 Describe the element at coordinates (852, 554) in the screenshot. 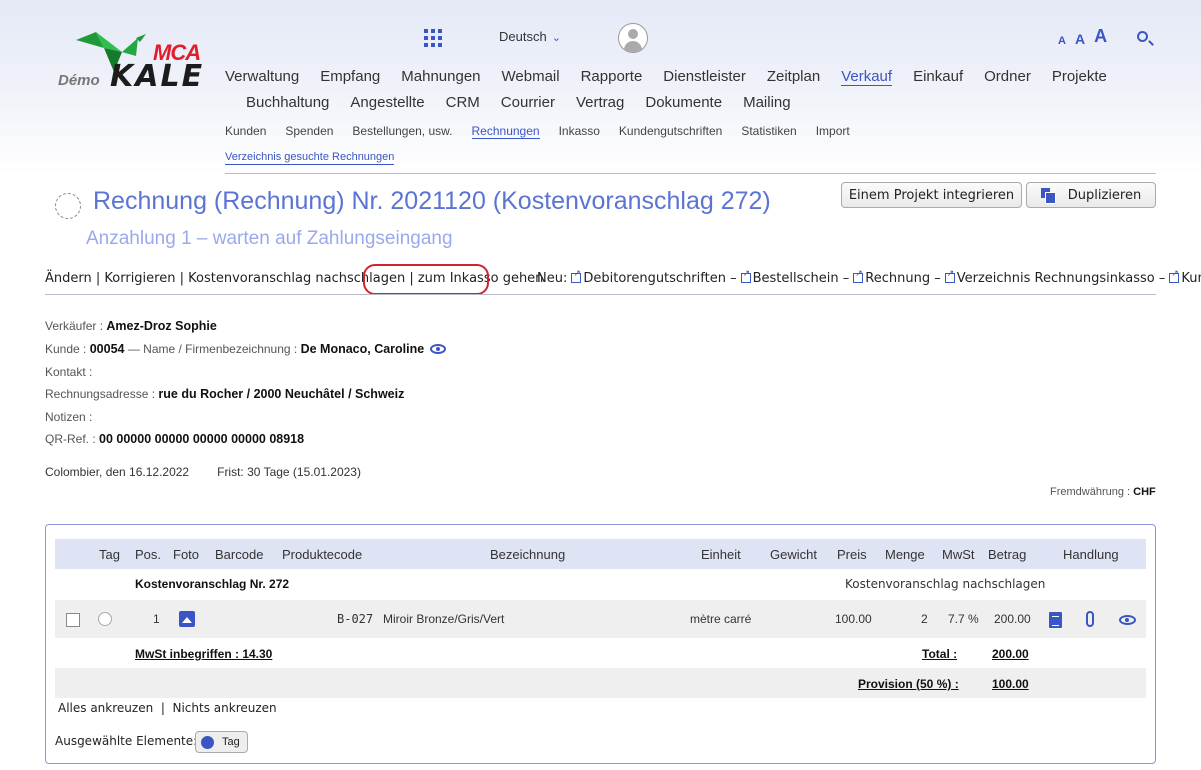

I see `th-preis: Preis` at that location.